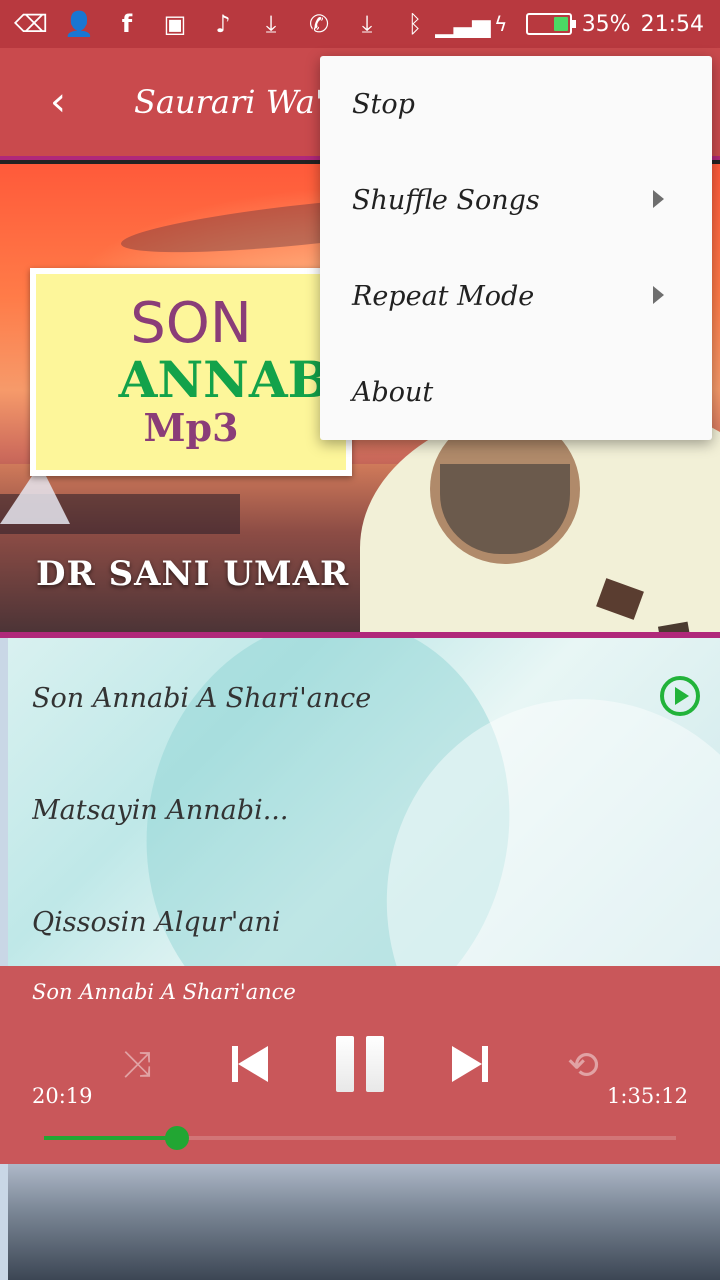  What do you see at coordinates (501, 24) in the screenshot?
I see `charging-icon: ϟ` at bounding box center [501, 24].